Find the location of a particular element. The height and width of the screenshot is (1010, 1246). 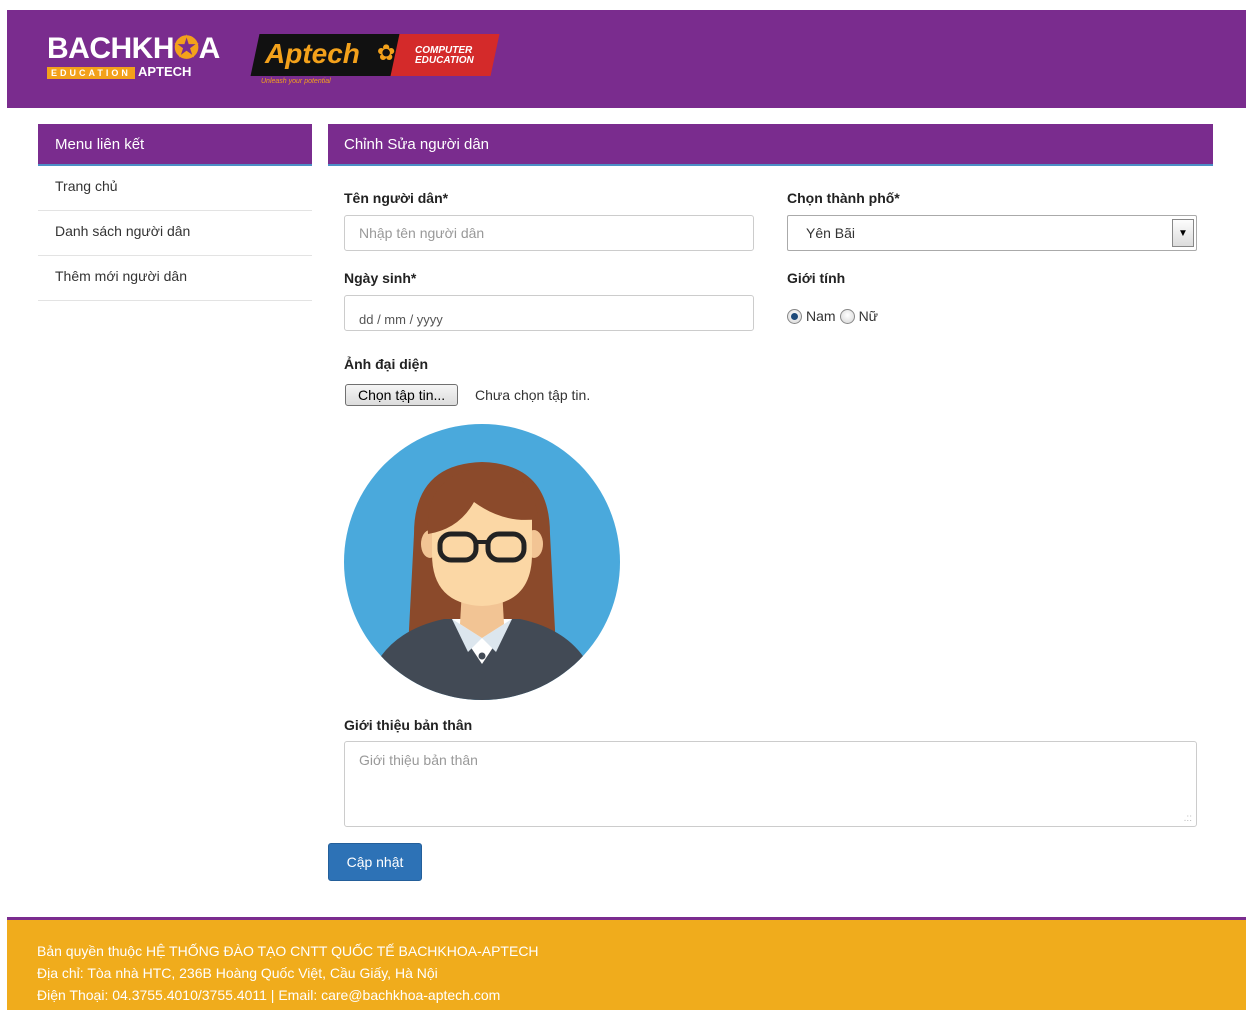

name-input: Nhập tên người dân is located at coordinates (549, 233).